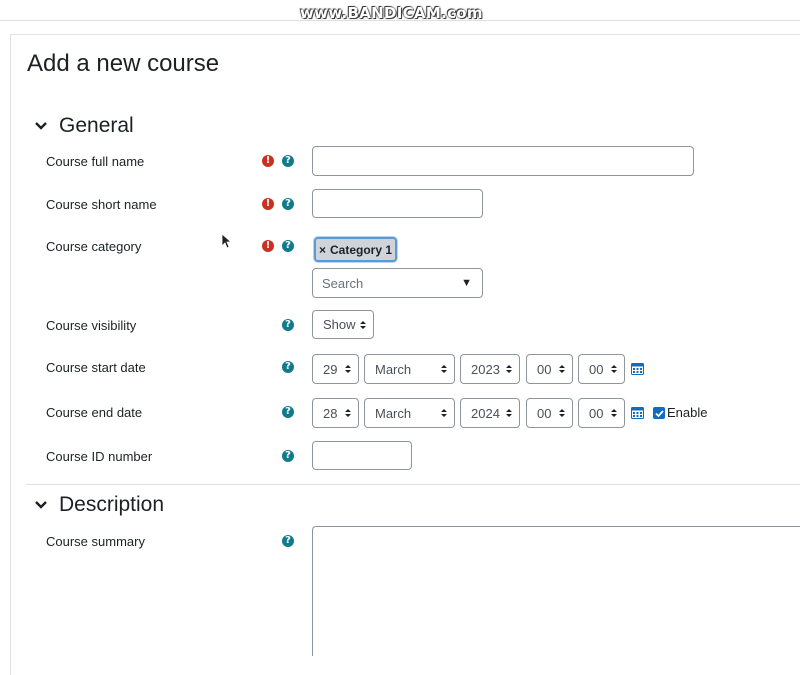  I want to click on start-year-select: 2023, so click(490, 369).